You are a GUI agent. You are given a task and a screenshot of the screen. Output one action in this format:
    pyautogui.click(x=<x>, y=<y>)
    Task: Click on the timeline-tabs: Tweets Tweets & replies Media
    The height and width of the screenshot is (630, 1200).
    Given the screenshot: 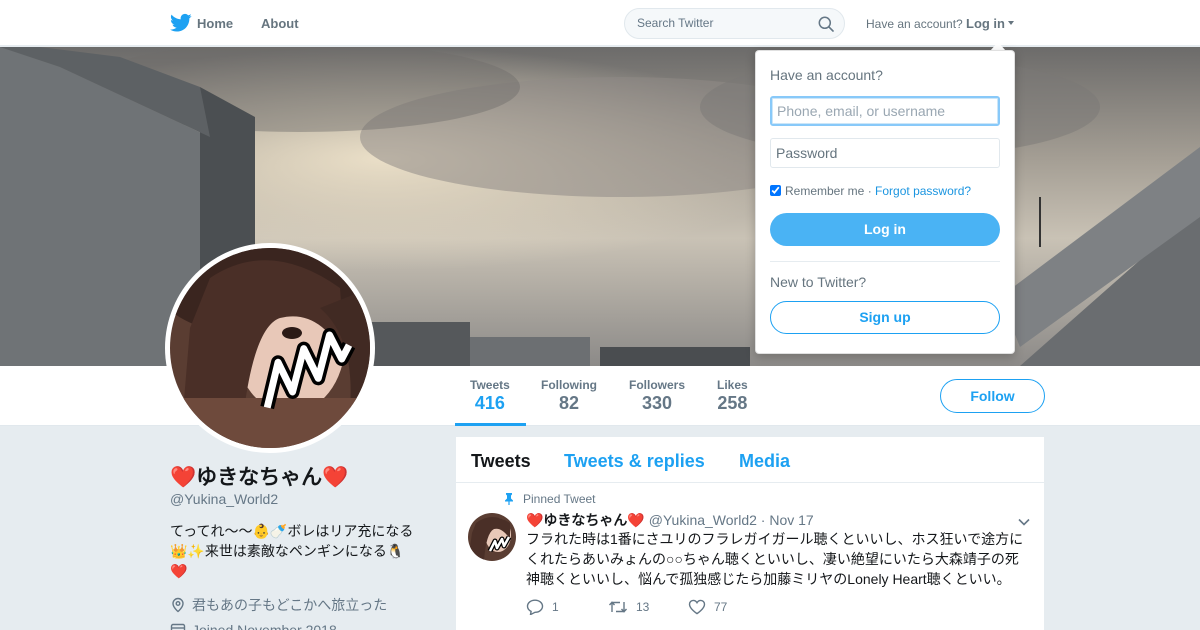 What is the action you would take?
    pyautogui.click(x=750, y=460)
    